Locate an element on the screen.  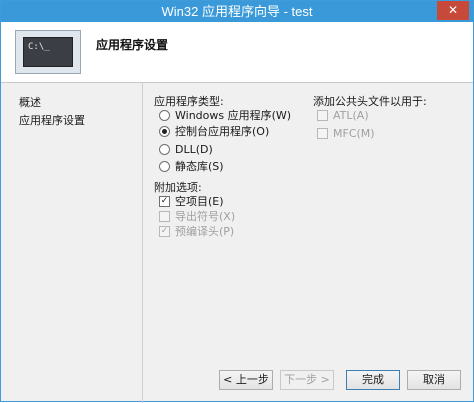
nav-divider is located at coordinates (142, 243).